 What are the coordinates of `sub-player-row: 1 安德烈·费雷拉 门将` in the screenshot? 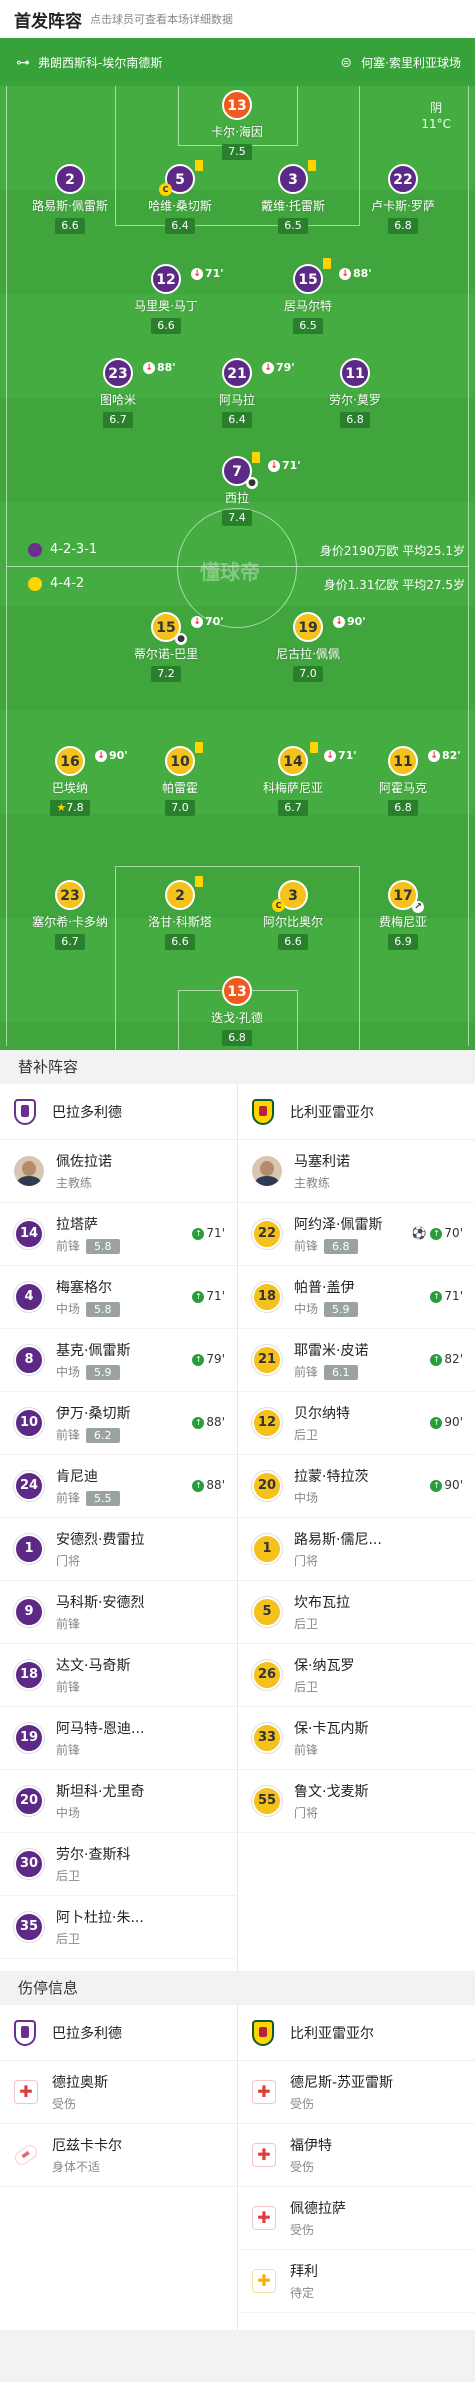 It's located at (118, 1549).